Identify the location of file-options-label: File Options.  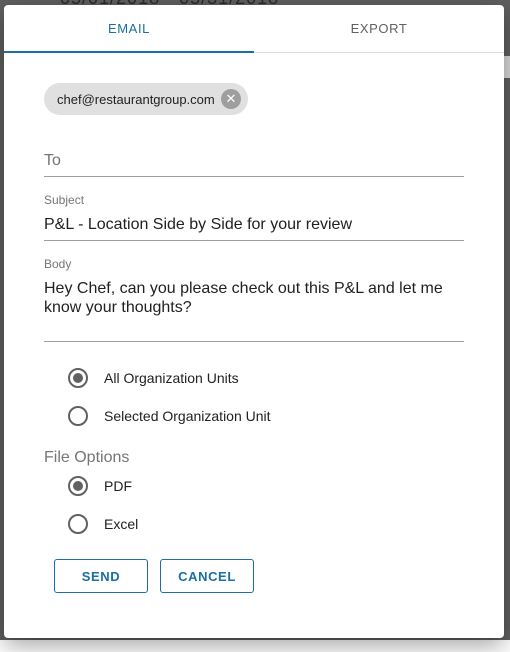
(87, 457).